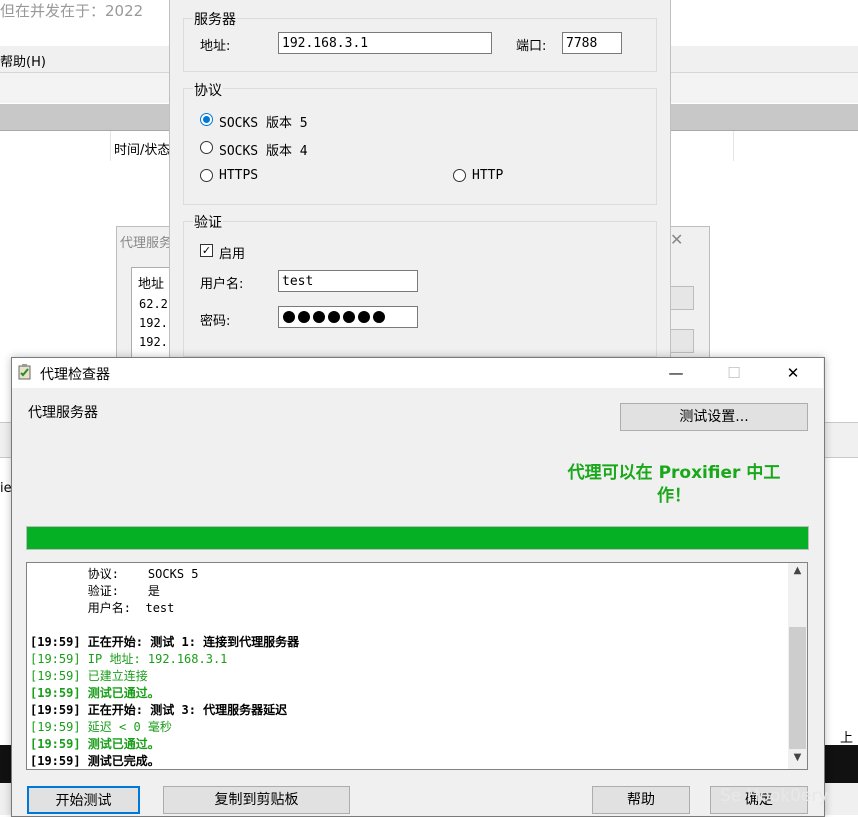 The width and height of the screenshot is (858, 817). What do you see at coordinates (83, 800) in the screenshot?
I see `start-test-button: 开始测试` at bounding box center [83, 800].